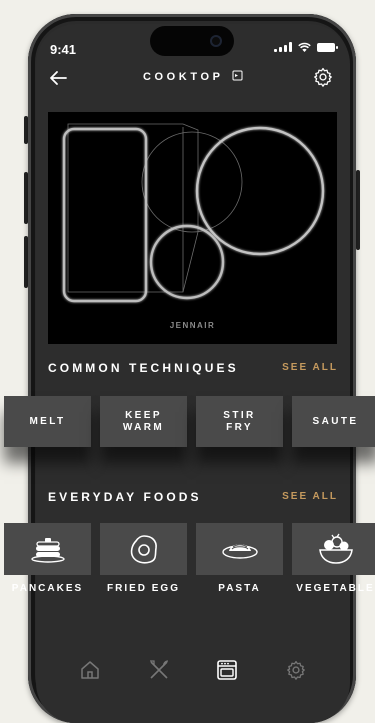 This screenshot has height=723, width=375. Describe the element at coordinates (335, 588) in the screenshot. I see `food-vegetable-label: VEGETABLE` at that location.